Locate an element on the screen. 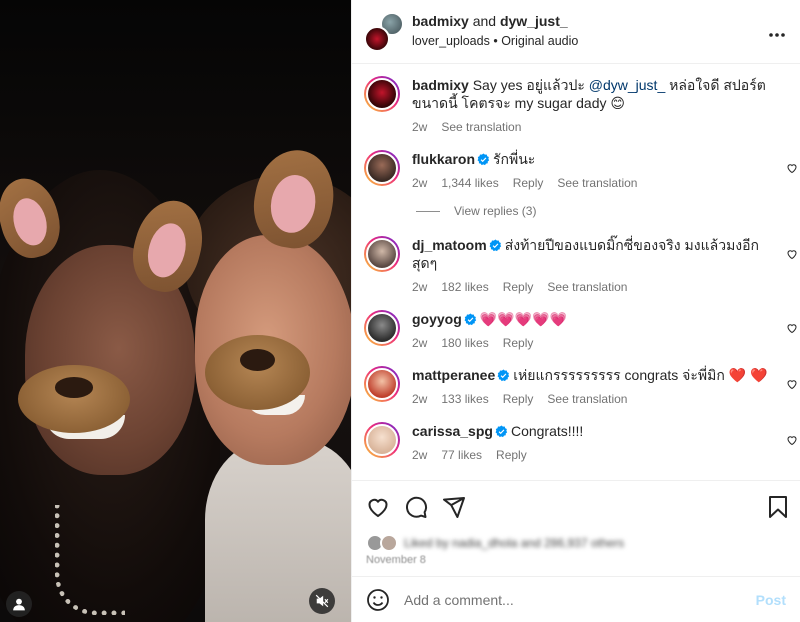  comment-username: mattperanee is located at coordinates (453, 375).